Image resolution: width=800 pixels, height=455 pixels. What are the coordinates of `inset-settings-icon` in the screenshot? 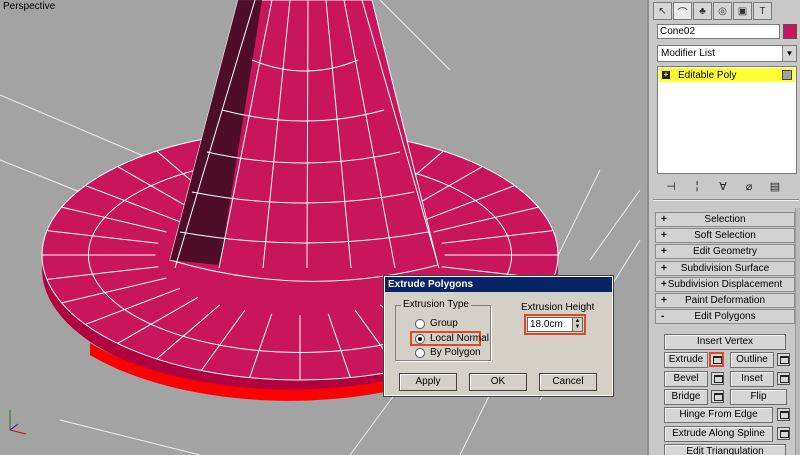 It's located at (783, 378).